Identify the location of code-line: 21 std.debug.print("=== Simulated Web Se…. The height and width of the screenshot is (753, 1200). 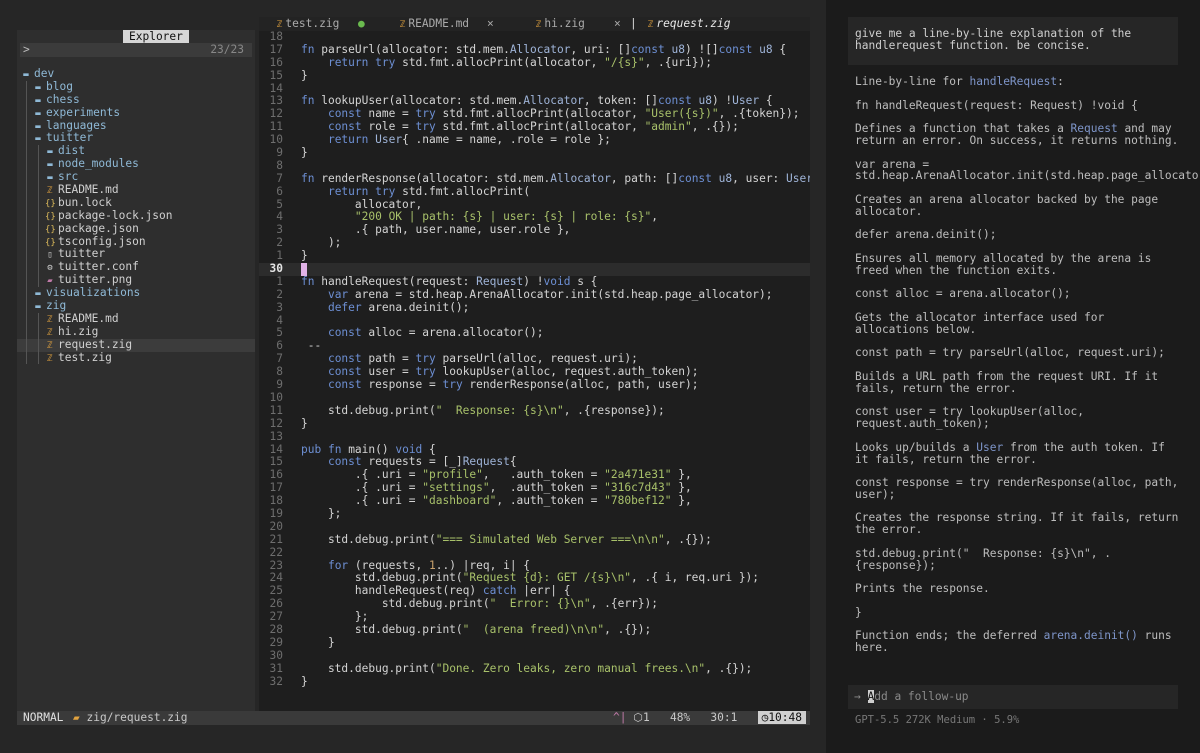
(534, 539).